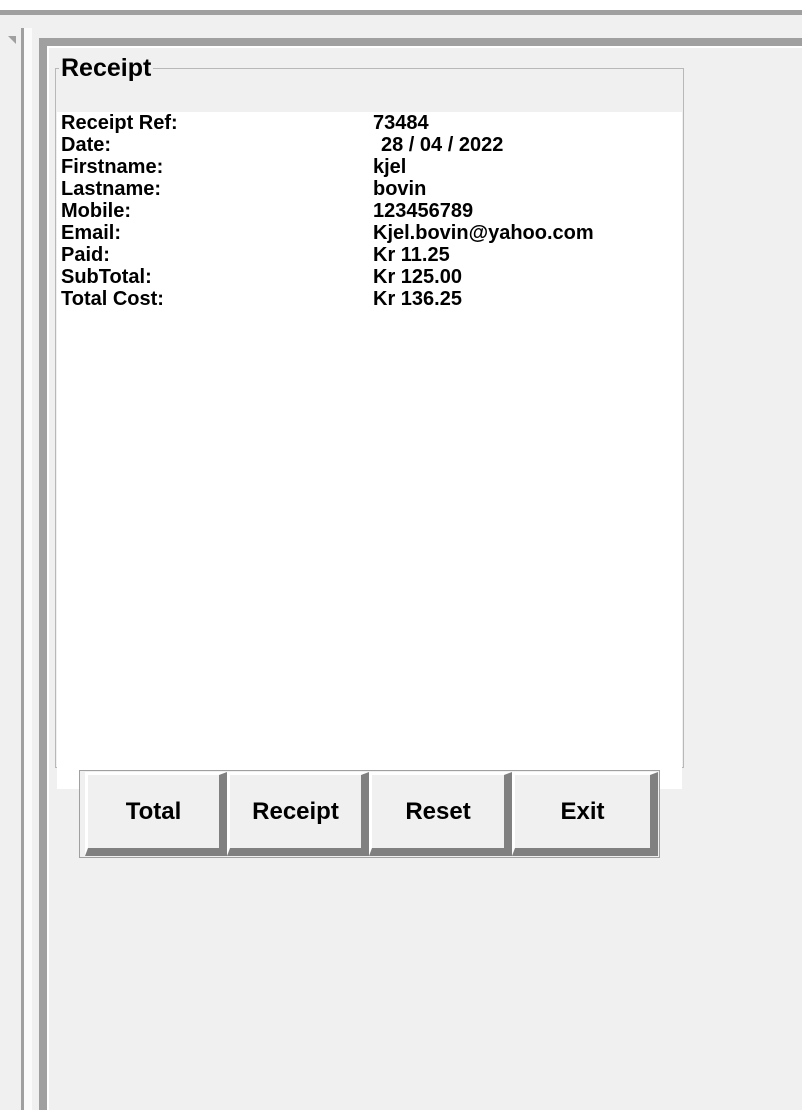 Image resolution: width=802 pixels, height=1110 pixels. I want to click on paid-label: Paid:, so click(85, 255).